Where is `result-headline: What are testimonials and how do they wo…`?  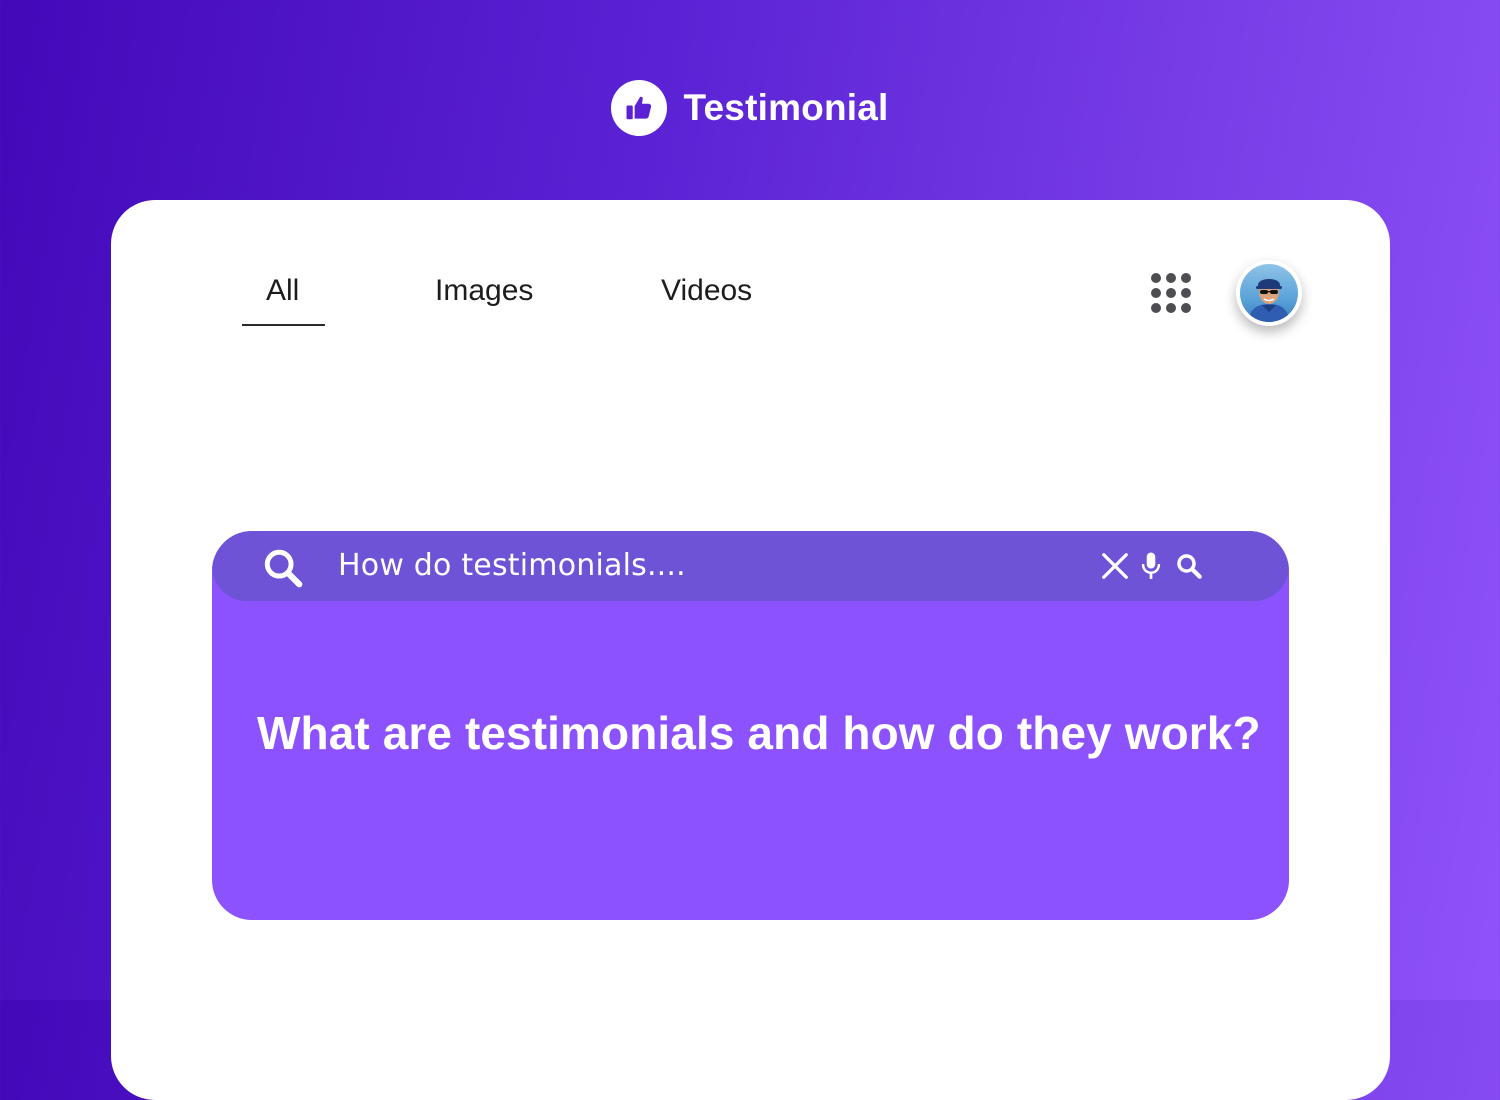 result-headline: What are testimonials and how do they wo… is located at coordinates (759, 733).